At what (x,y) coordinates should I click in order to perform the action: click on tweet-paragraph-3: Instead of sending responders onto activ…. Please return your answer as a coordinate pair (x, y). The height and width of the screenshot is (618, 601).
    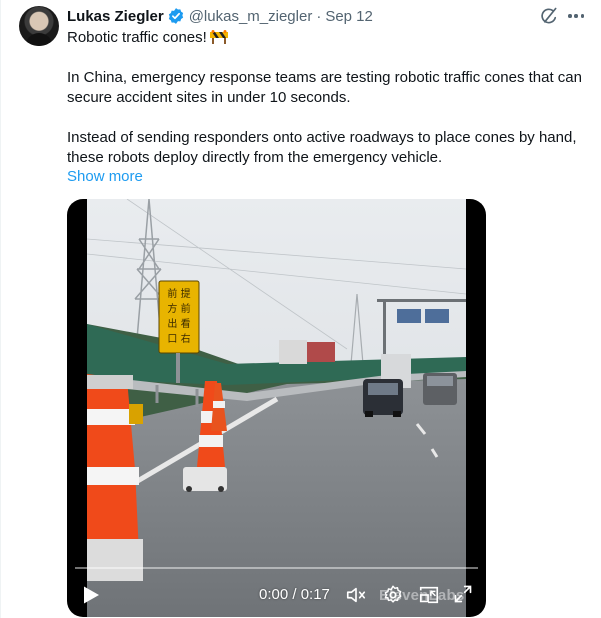
    Looking at the image, I should click on (322, 147).